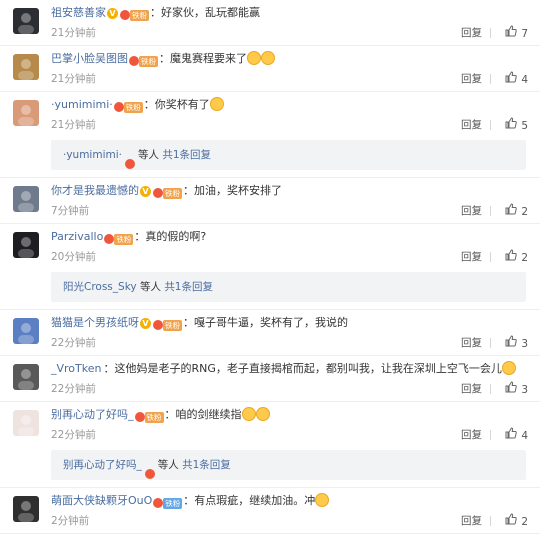 The height and width of the screenshot is (542, 540). What do you see at coordinates (288, 155) in the screenshot?
I see `sub-reply-box: ·yumimimi· 等人 共1条回复` at bounding box center [288, 155].